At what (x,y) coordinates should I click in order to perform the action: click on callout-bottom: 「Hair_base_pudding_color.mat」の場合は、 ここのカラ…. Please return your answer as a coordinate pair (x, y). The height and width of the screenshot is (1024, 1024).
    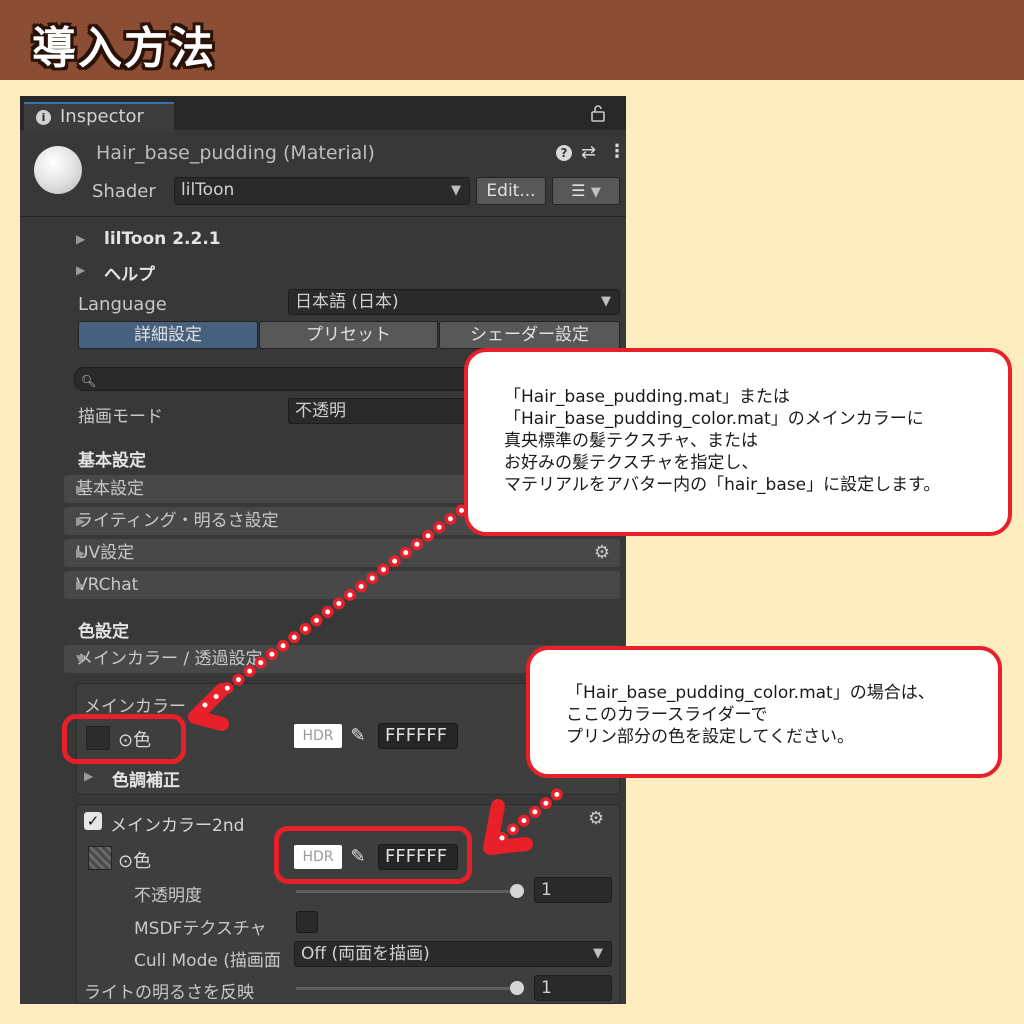
    Looking at the image, I should click on (764, 712).